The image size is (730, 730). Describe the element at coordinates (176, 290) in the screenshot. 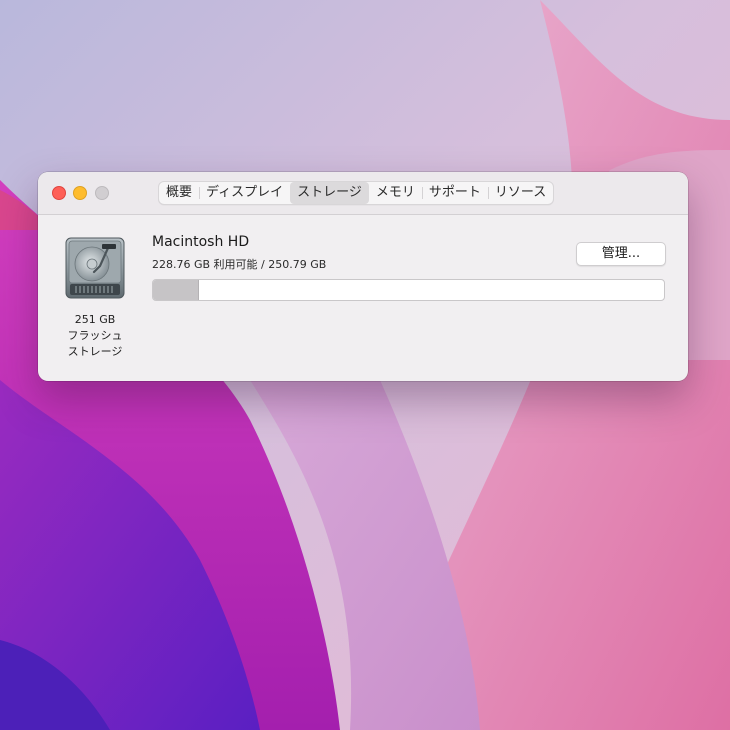

I see `storage-used-segment` at that location.